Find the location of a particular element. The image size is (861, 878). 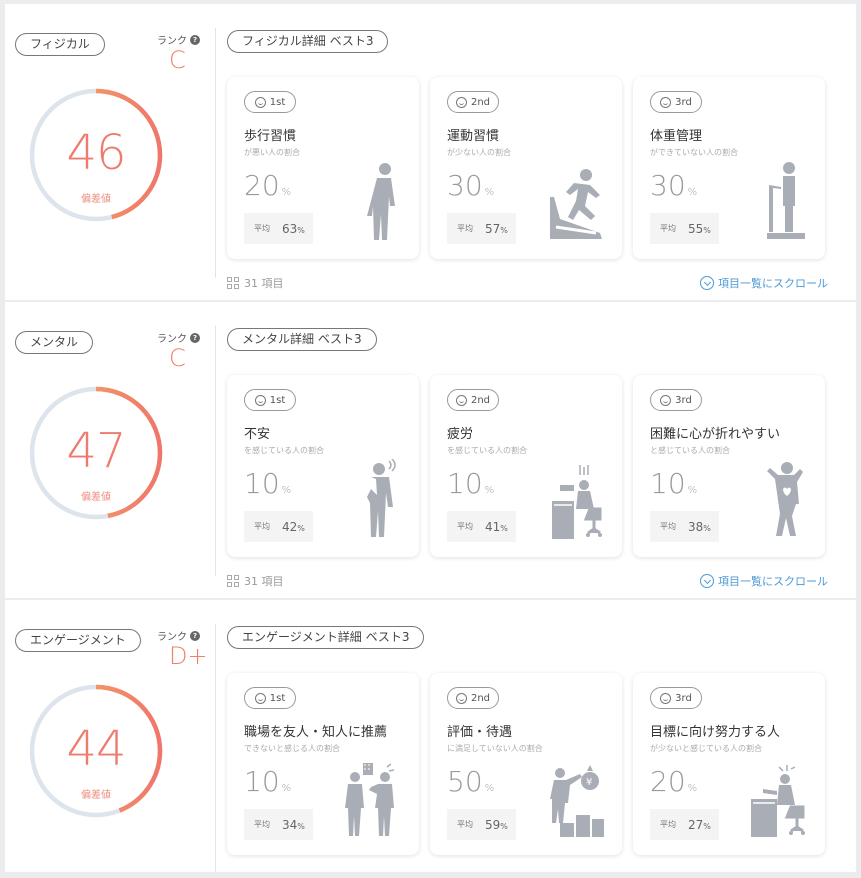

card-subtitle: できないと感じる人の割合 is located at coordinates (292, 748).